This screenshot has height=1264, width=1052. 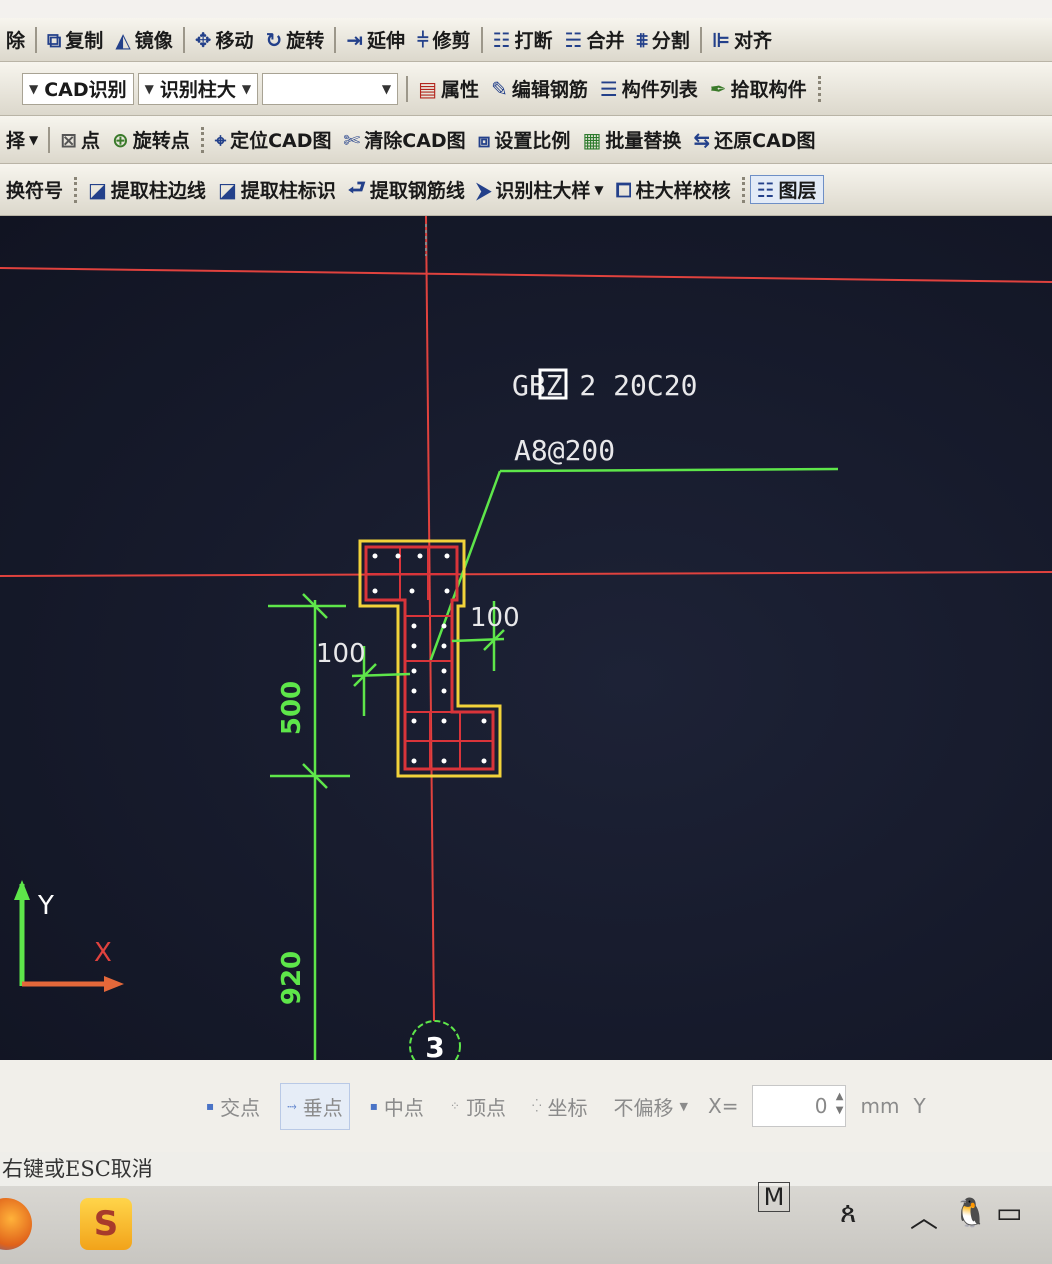 I want to click on tool-switch-symbol: 换符号, so click(x=34, y=189).